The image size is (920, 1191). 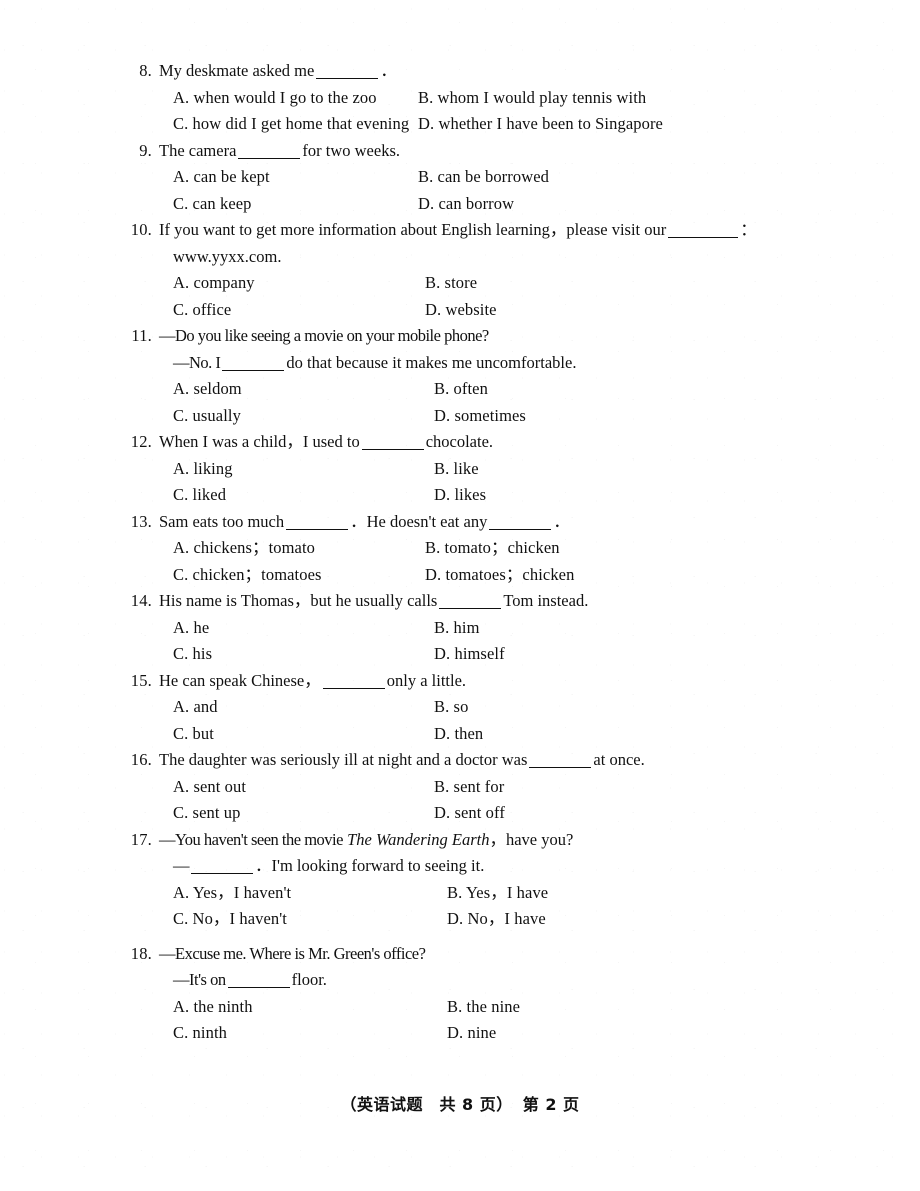 I want to click on option-d: D. himself, so click(x=603, y=654).